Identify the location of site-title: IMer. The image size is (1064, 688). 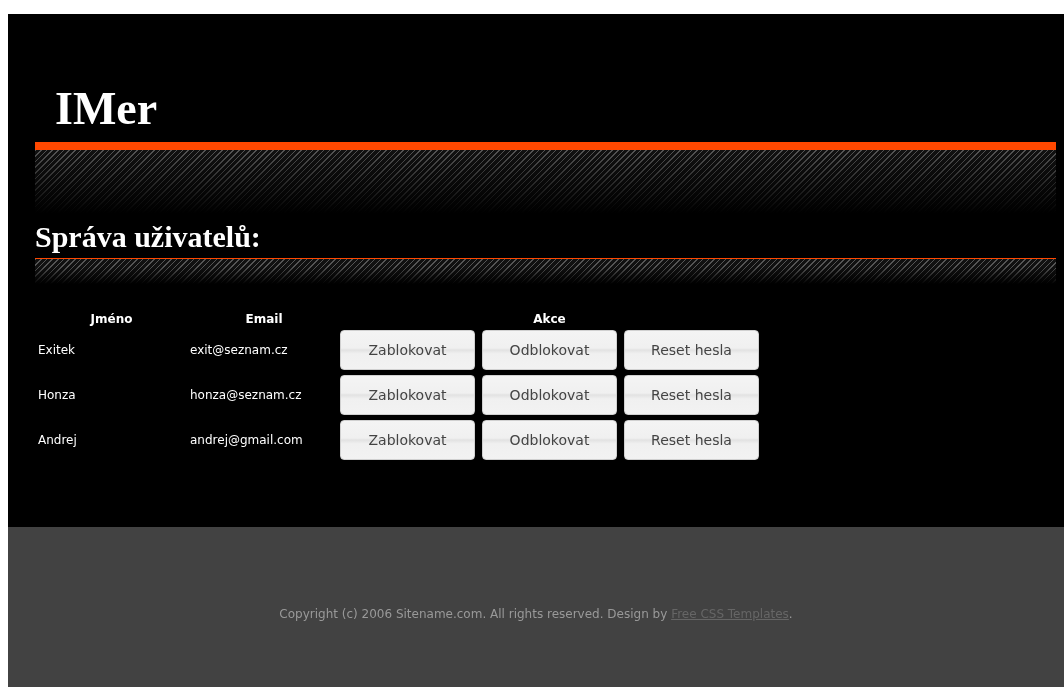
(106, 109).